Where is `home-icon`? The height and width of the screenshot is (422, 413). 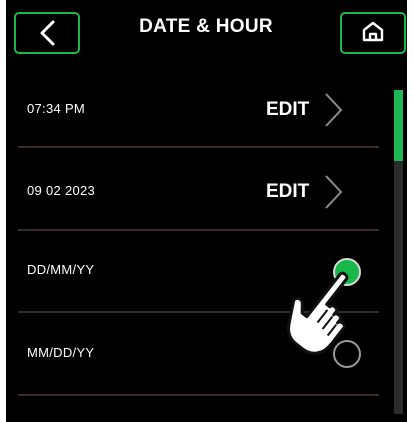 home-icon is located at coordinates (373, 31).